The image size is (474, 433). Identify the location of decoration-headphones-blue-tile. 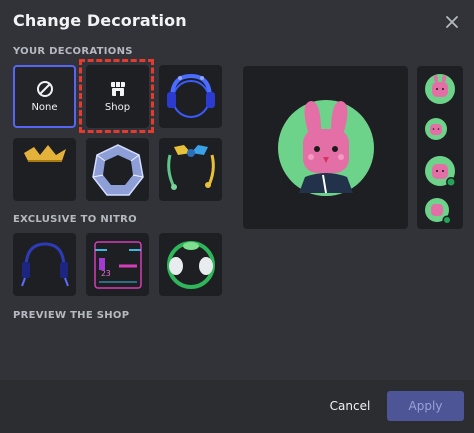
(190, 96).